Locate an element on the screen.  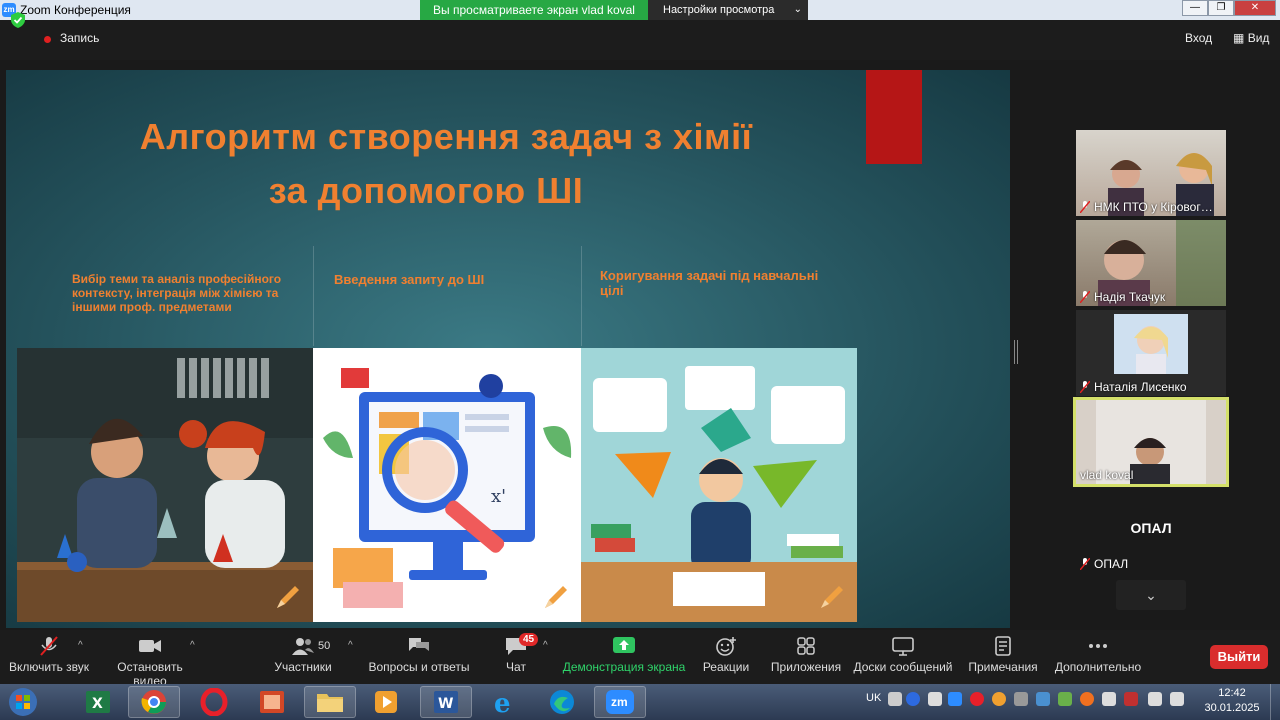
stop-video-button: Остановить видео is located at coordinates (150, 662).